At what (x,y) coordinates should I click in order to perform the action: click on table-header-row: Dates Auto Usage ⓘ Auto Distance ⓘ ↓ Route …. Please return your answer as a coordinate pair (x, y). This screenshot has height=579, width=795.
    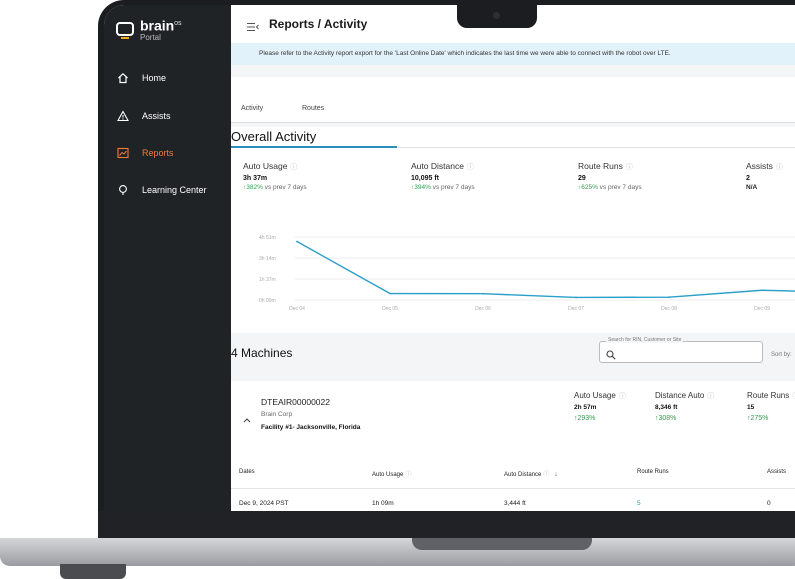
    Looking at the image, I should click on (513, 473).